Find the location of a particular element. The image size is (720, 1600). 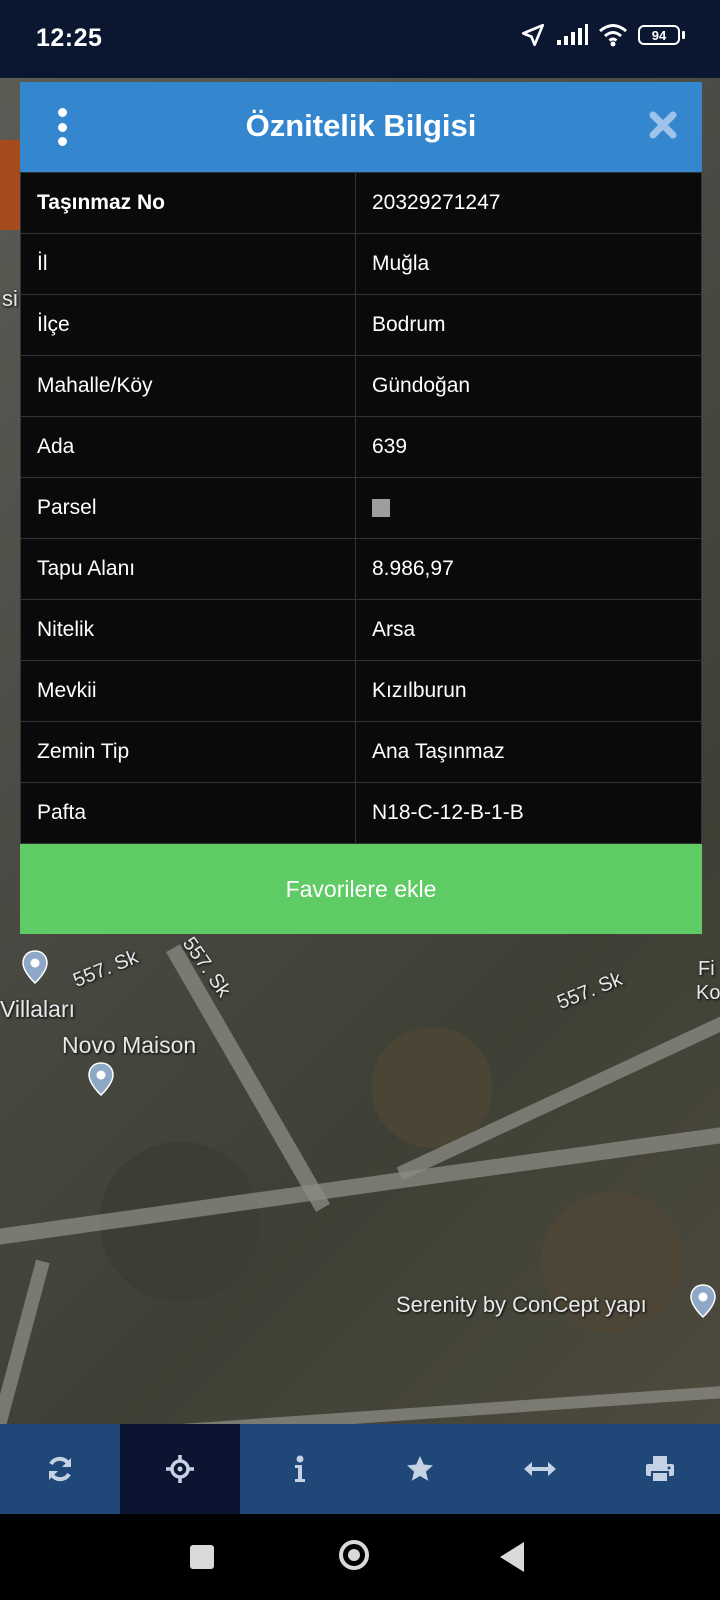

attribute-label: Parsel is located at coordinates (188, 508).